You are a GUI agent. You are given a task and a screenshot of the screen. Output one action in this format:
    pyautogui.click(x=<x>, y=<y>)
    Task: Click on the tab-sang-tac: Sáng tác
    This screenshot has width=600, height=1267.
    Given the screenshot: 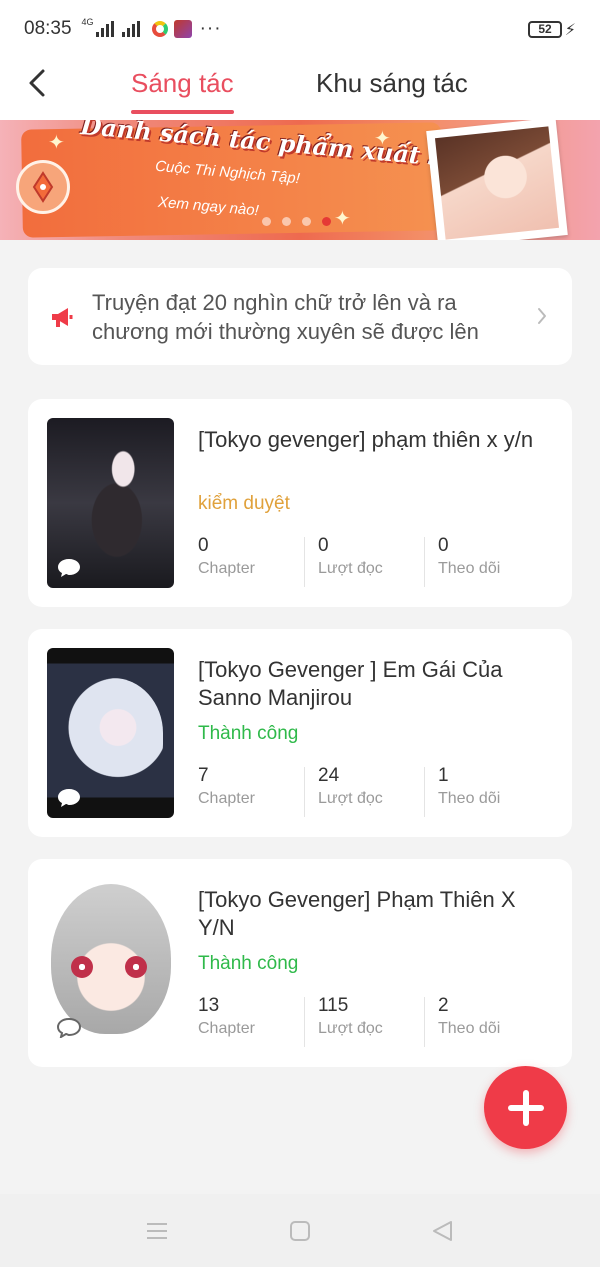 What is the action you would take?
    pyautogui.click(x=182, y=83)
    